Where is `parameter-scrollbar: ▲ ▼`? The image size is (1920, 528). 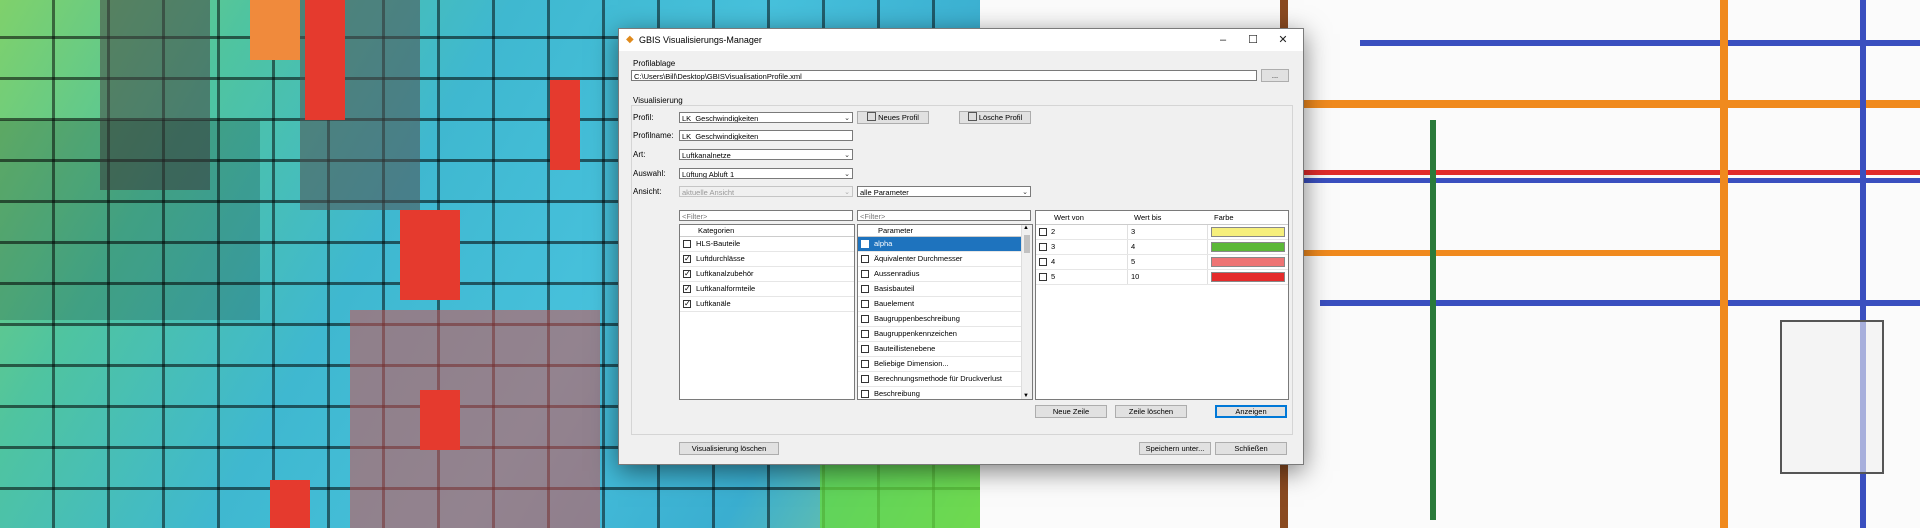 parameter-scrollbar: ▲ ▼ is located at coordinates (1026, 312).